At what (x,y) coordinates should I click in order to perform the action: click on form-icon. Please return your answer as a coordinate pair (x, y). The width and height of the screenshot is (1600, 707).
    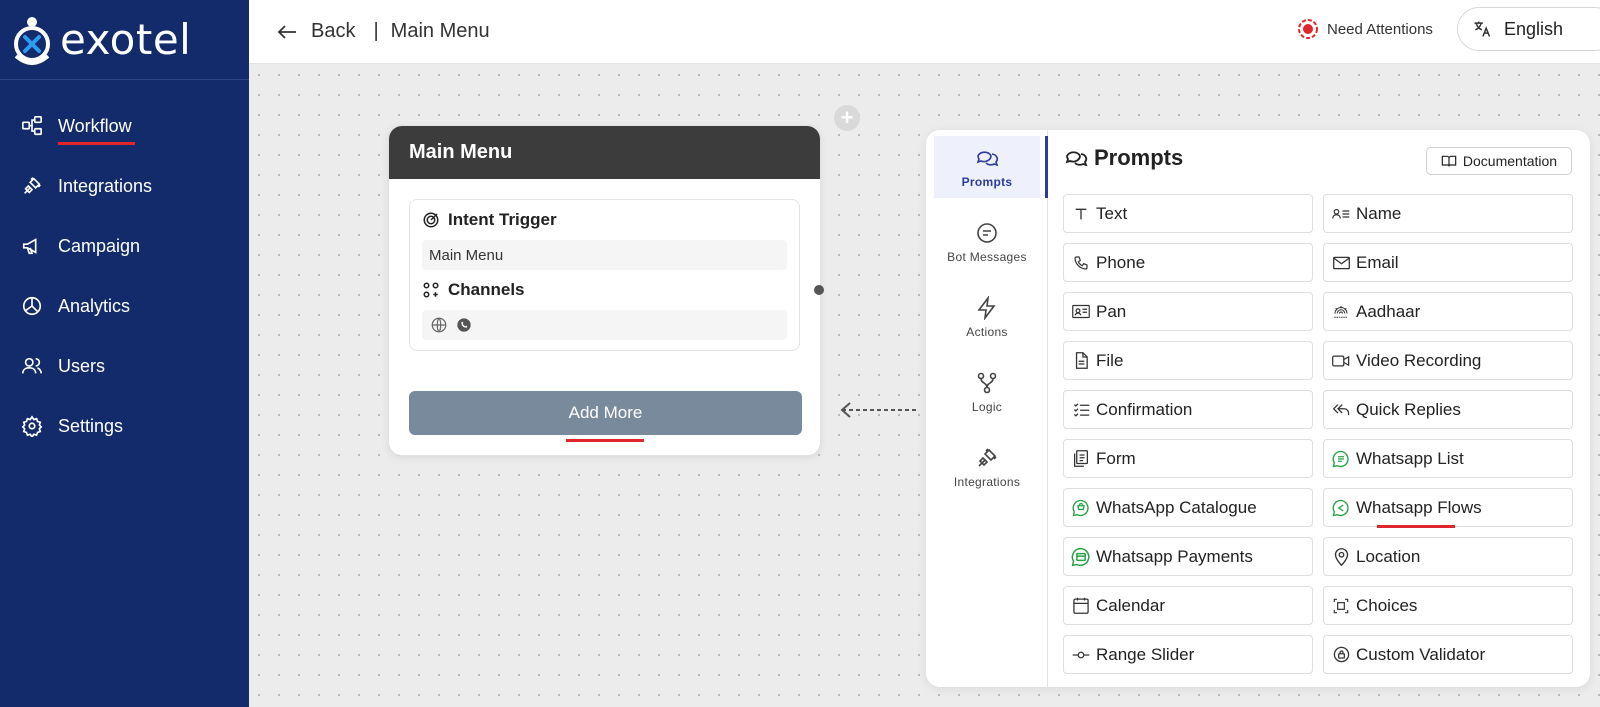
    Looking at the image, I should click on (1081, 459).